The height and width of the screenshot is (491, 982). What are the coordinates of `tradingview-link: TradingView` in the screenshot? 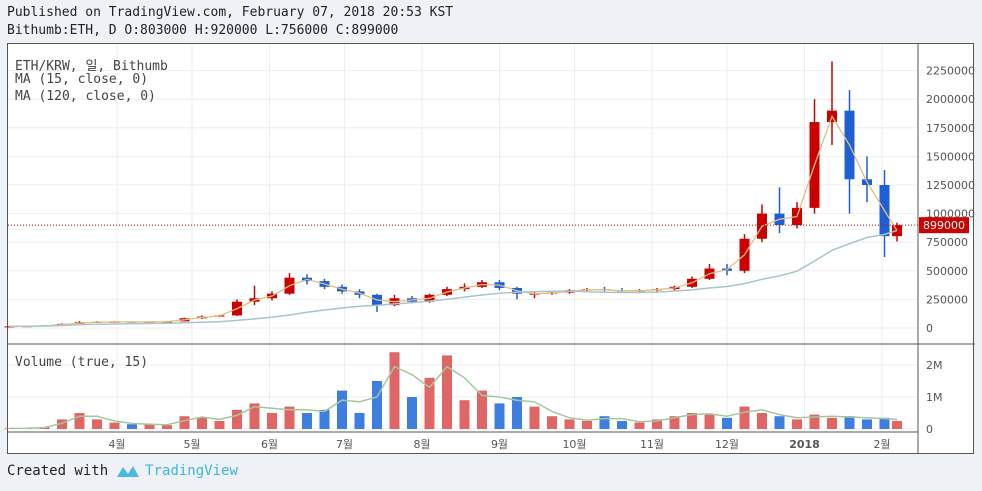 It's located at (177, 471).